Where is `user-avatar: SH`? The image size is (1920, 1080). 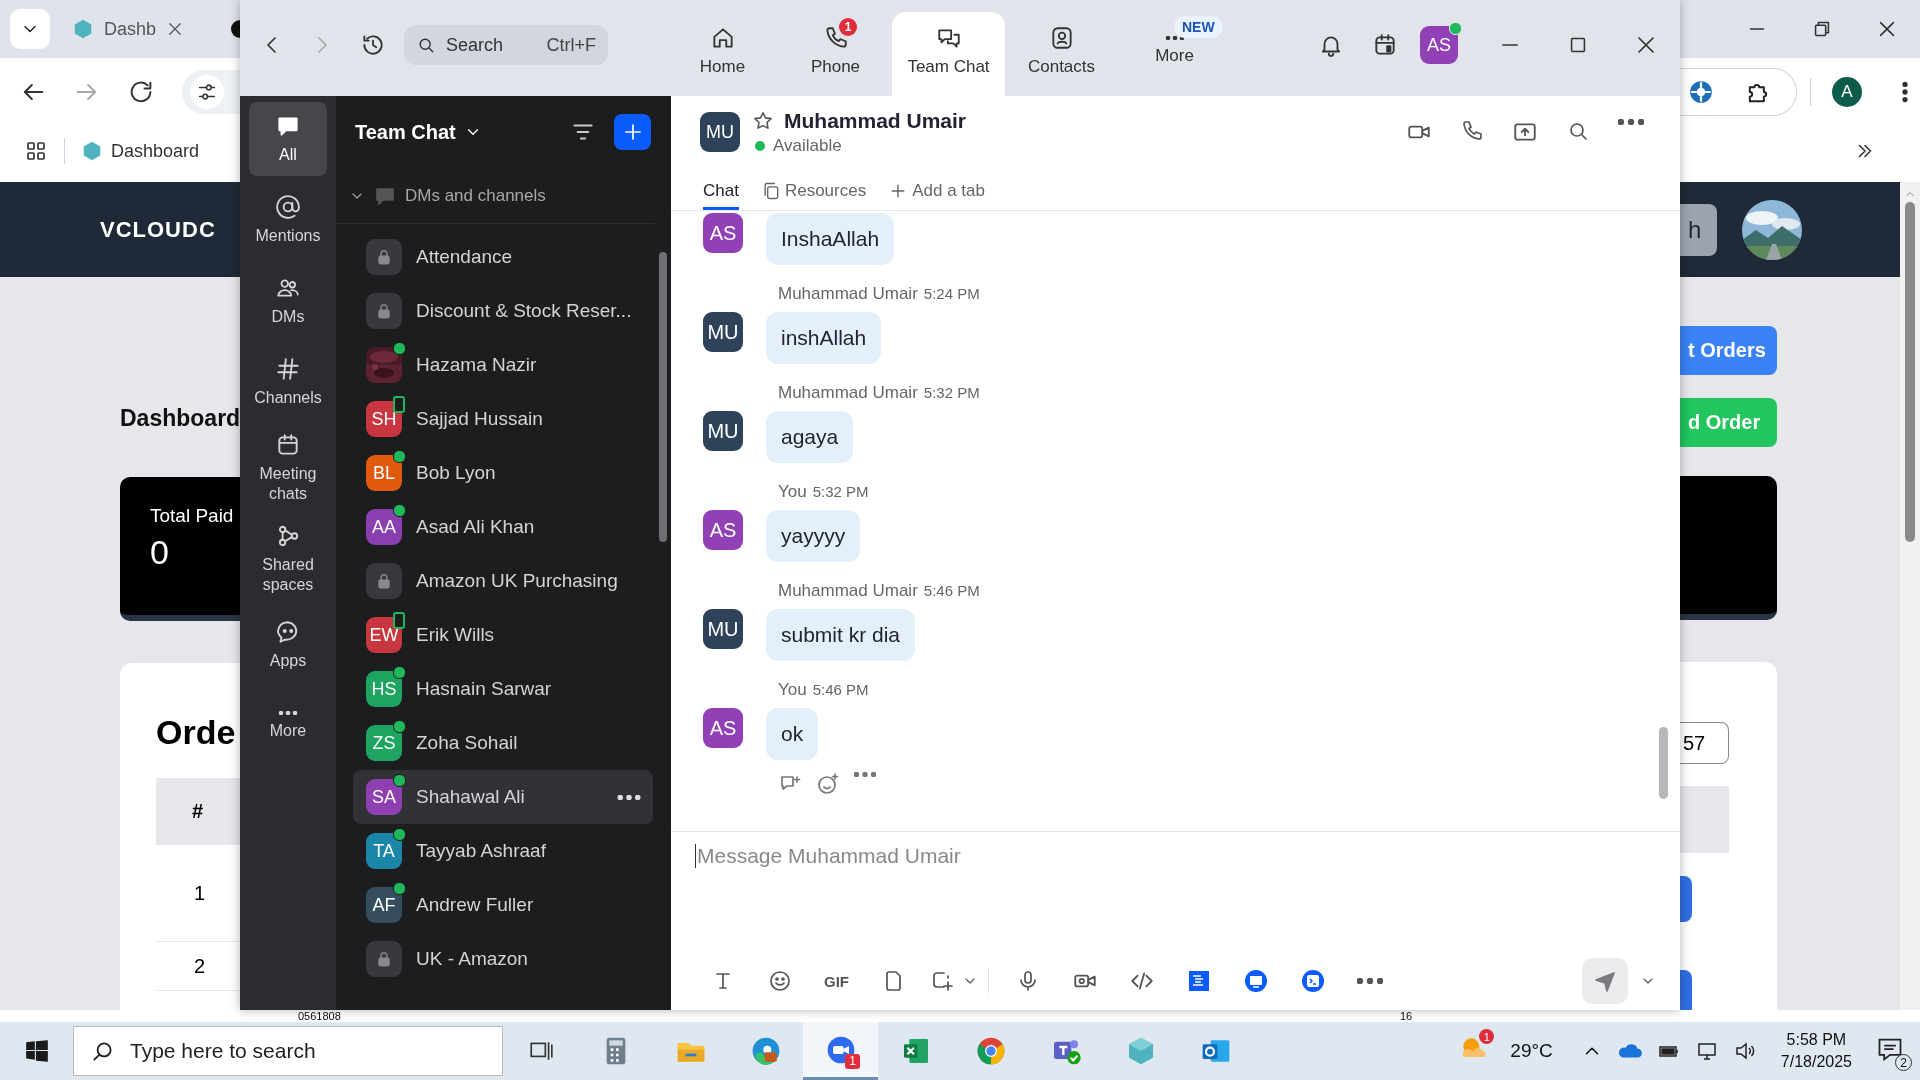 user-avatar: SH is located at coordinates (384, 419).